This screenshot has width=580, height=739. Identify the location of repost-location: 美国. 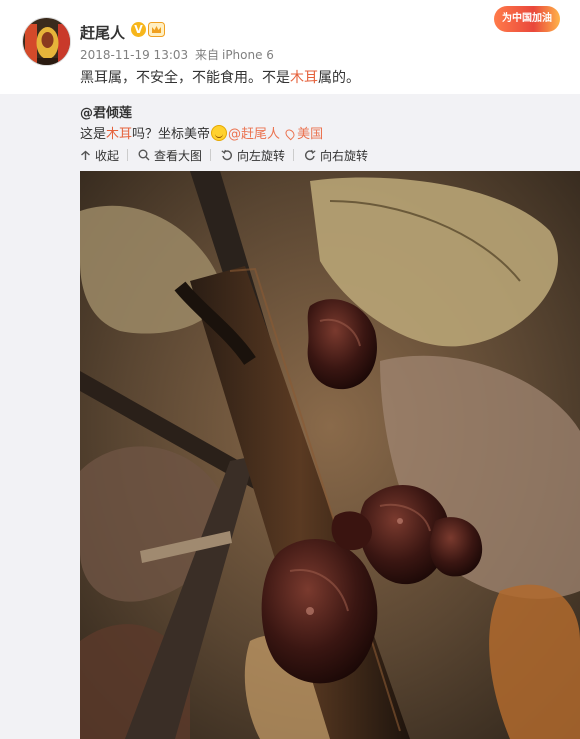
(310, 134).